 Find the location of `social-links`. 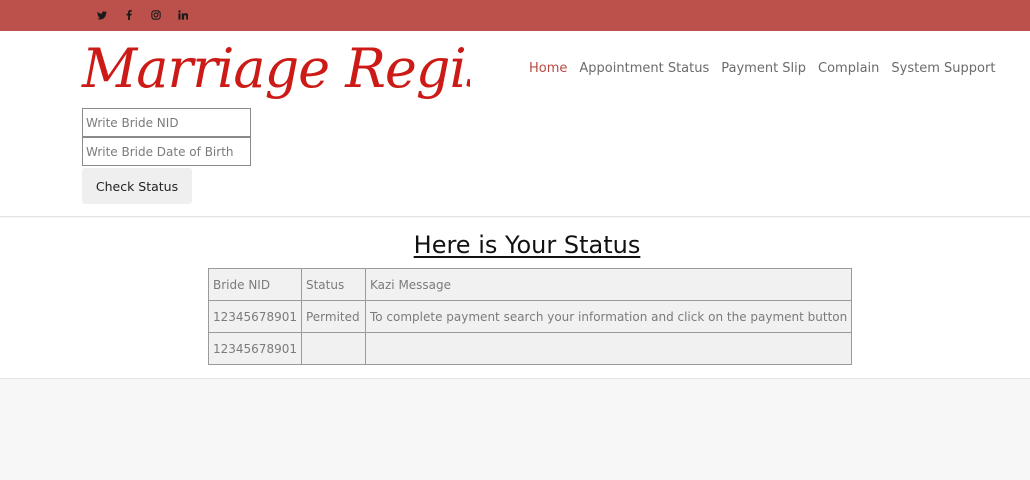

social-links is located at coordinates (142, 15).